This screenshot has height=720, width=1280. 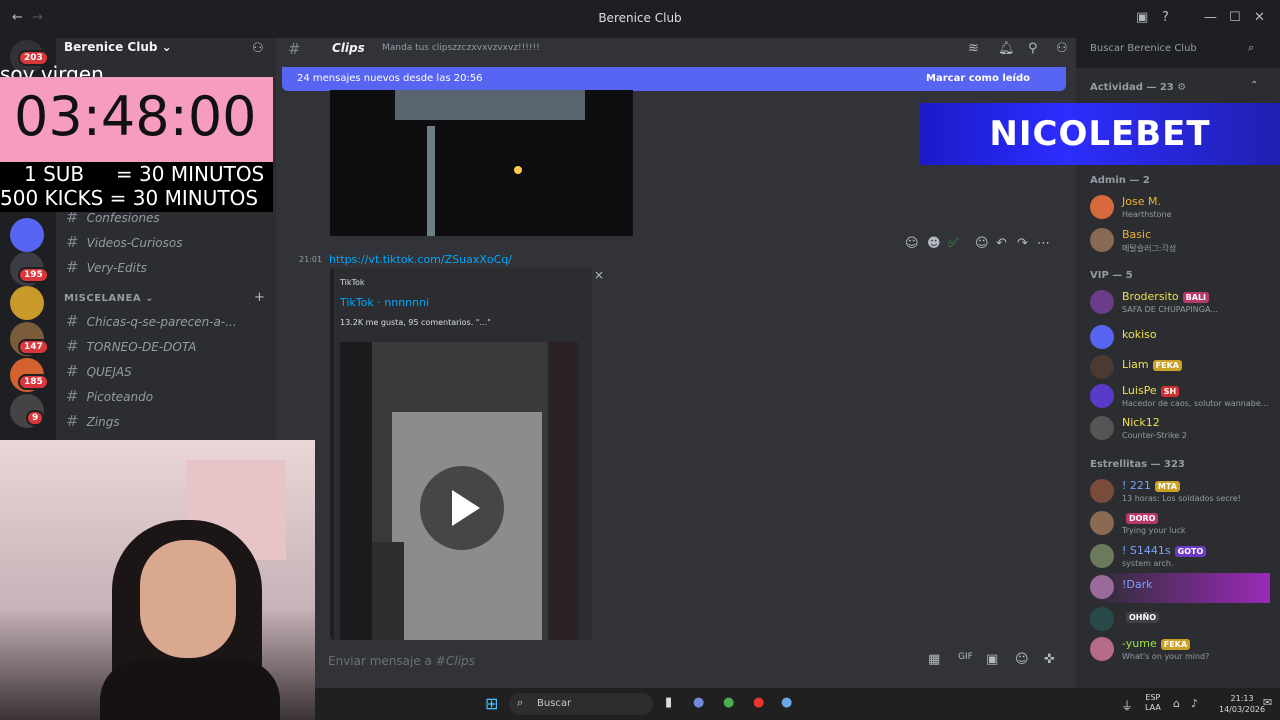 I want to click on emoji-icon: ☺, so click(x=1022, y=659).